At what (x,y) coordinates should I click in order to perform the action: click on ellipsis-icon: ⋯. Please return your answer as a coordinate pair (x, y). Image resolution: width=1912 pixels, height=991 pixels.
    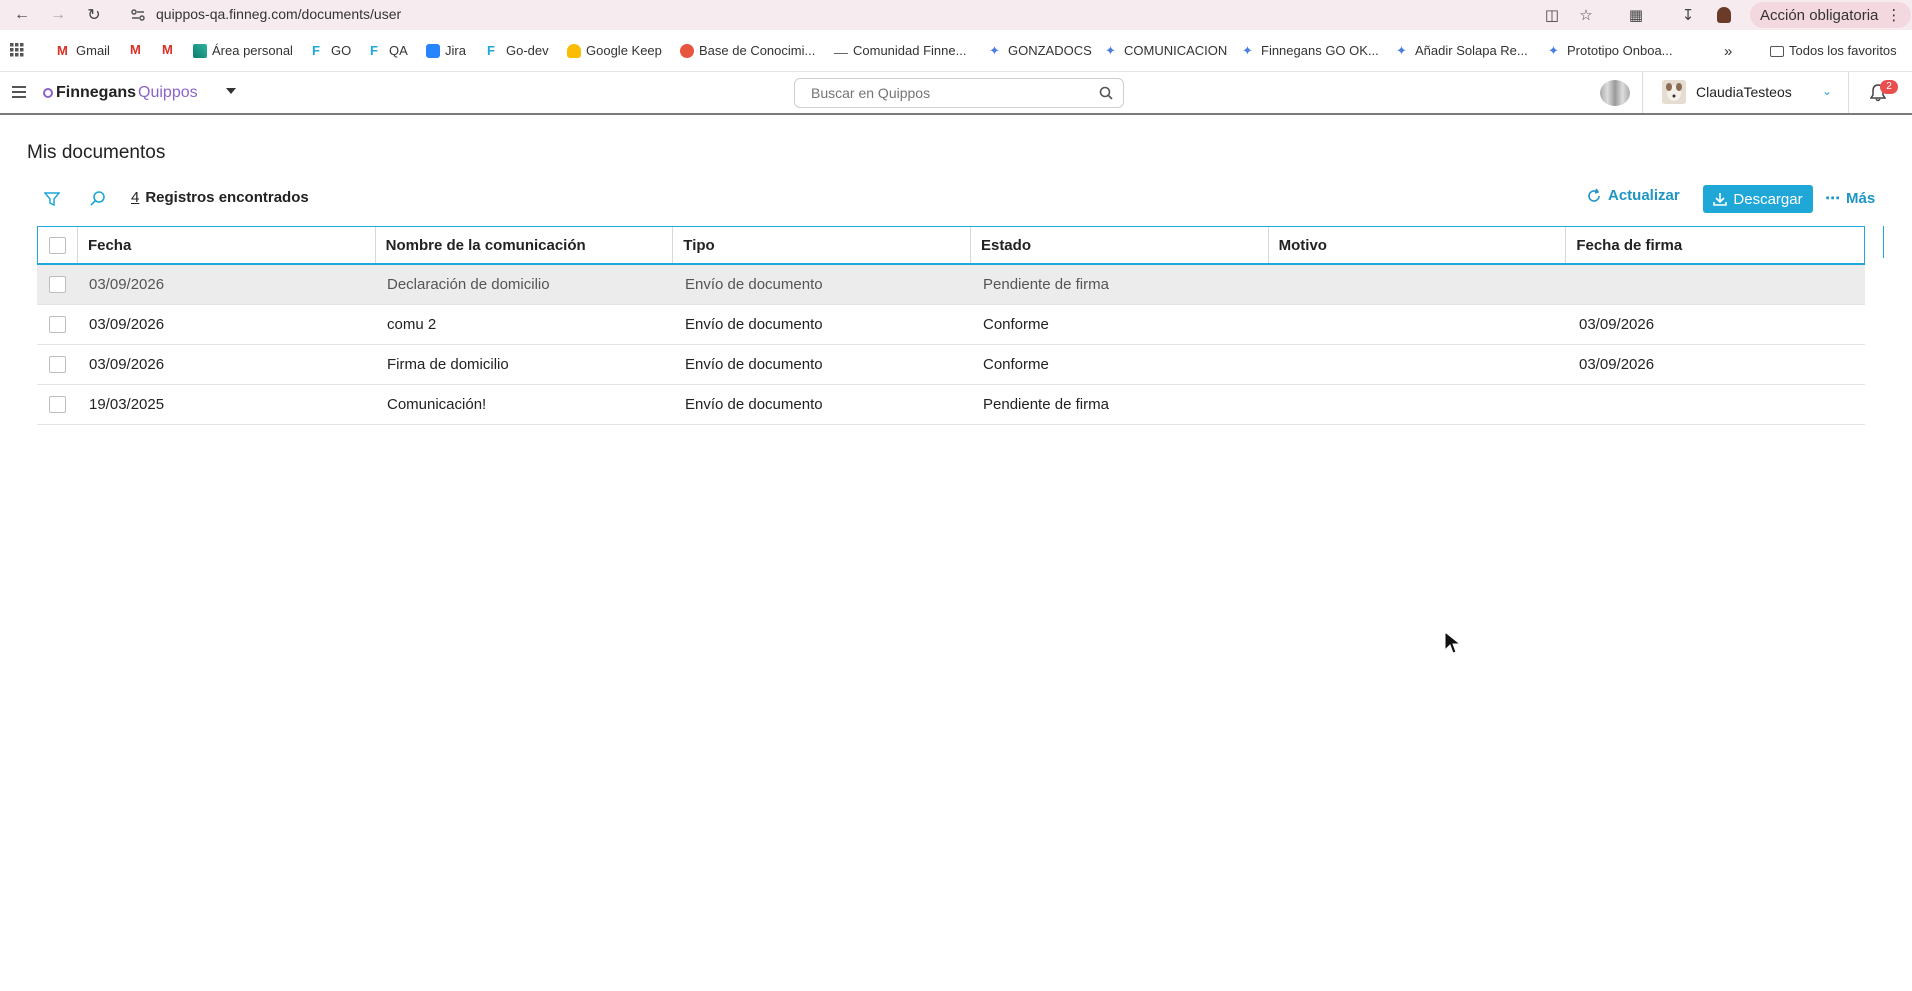
    Looking at the image, I should click on (1832, 198).